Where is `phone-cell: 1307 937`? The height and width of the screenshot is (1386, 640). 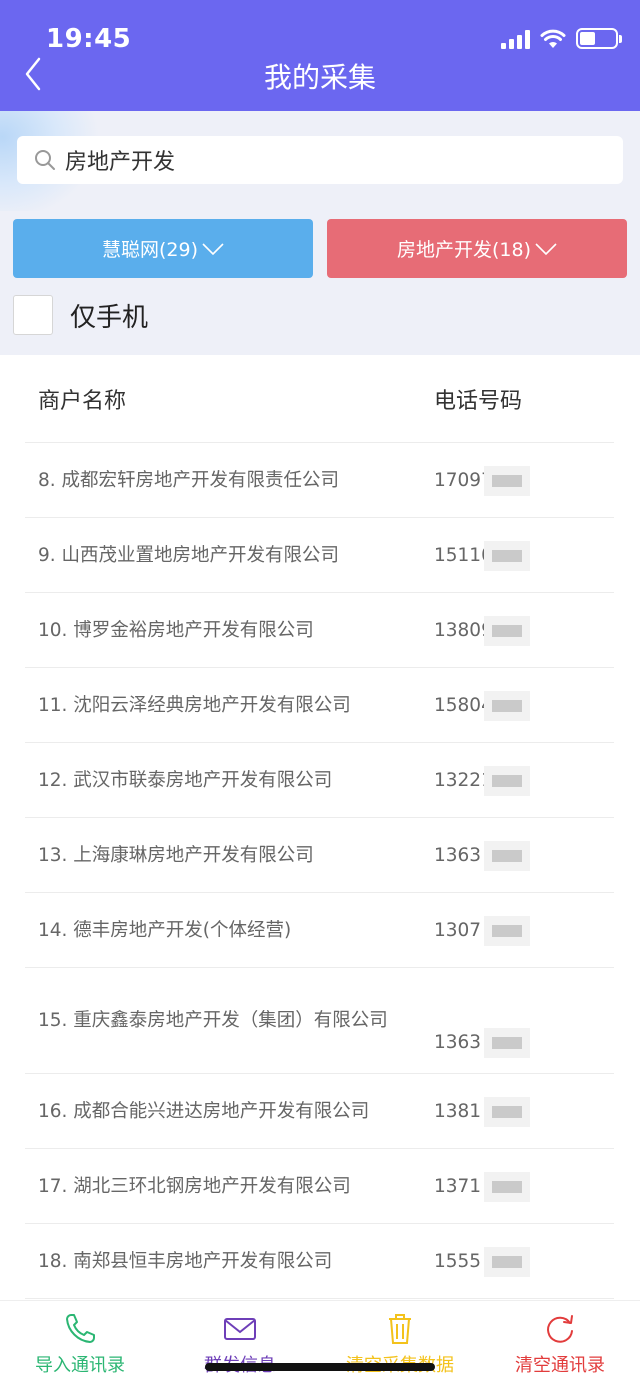 phone-cell: 1307 937 is located at coordinates (517, 930).